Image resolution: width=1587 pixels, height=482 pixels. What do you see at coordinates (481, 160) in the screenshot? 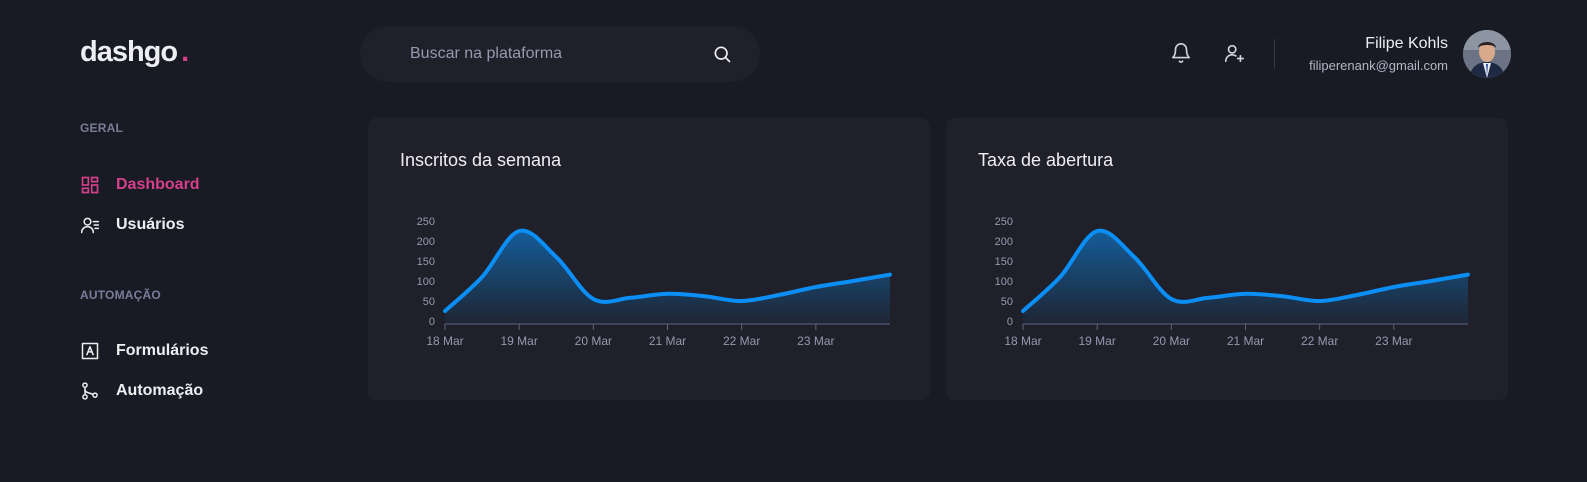
I see `card-title: Inscritos da semana` at bounding box center [481, 160].